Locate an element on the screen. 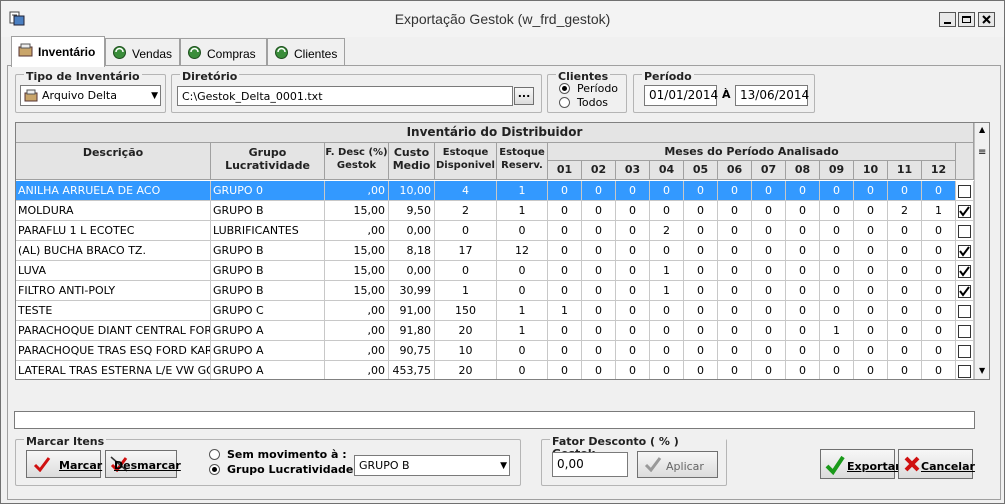 The image size is (1005, 504). table-row: MOLDURA GRUPO B 15,00 9,50 2 1 0 0 0 0 0 0 0 0 0 0 2 1 is located at coordinates (495, 211).